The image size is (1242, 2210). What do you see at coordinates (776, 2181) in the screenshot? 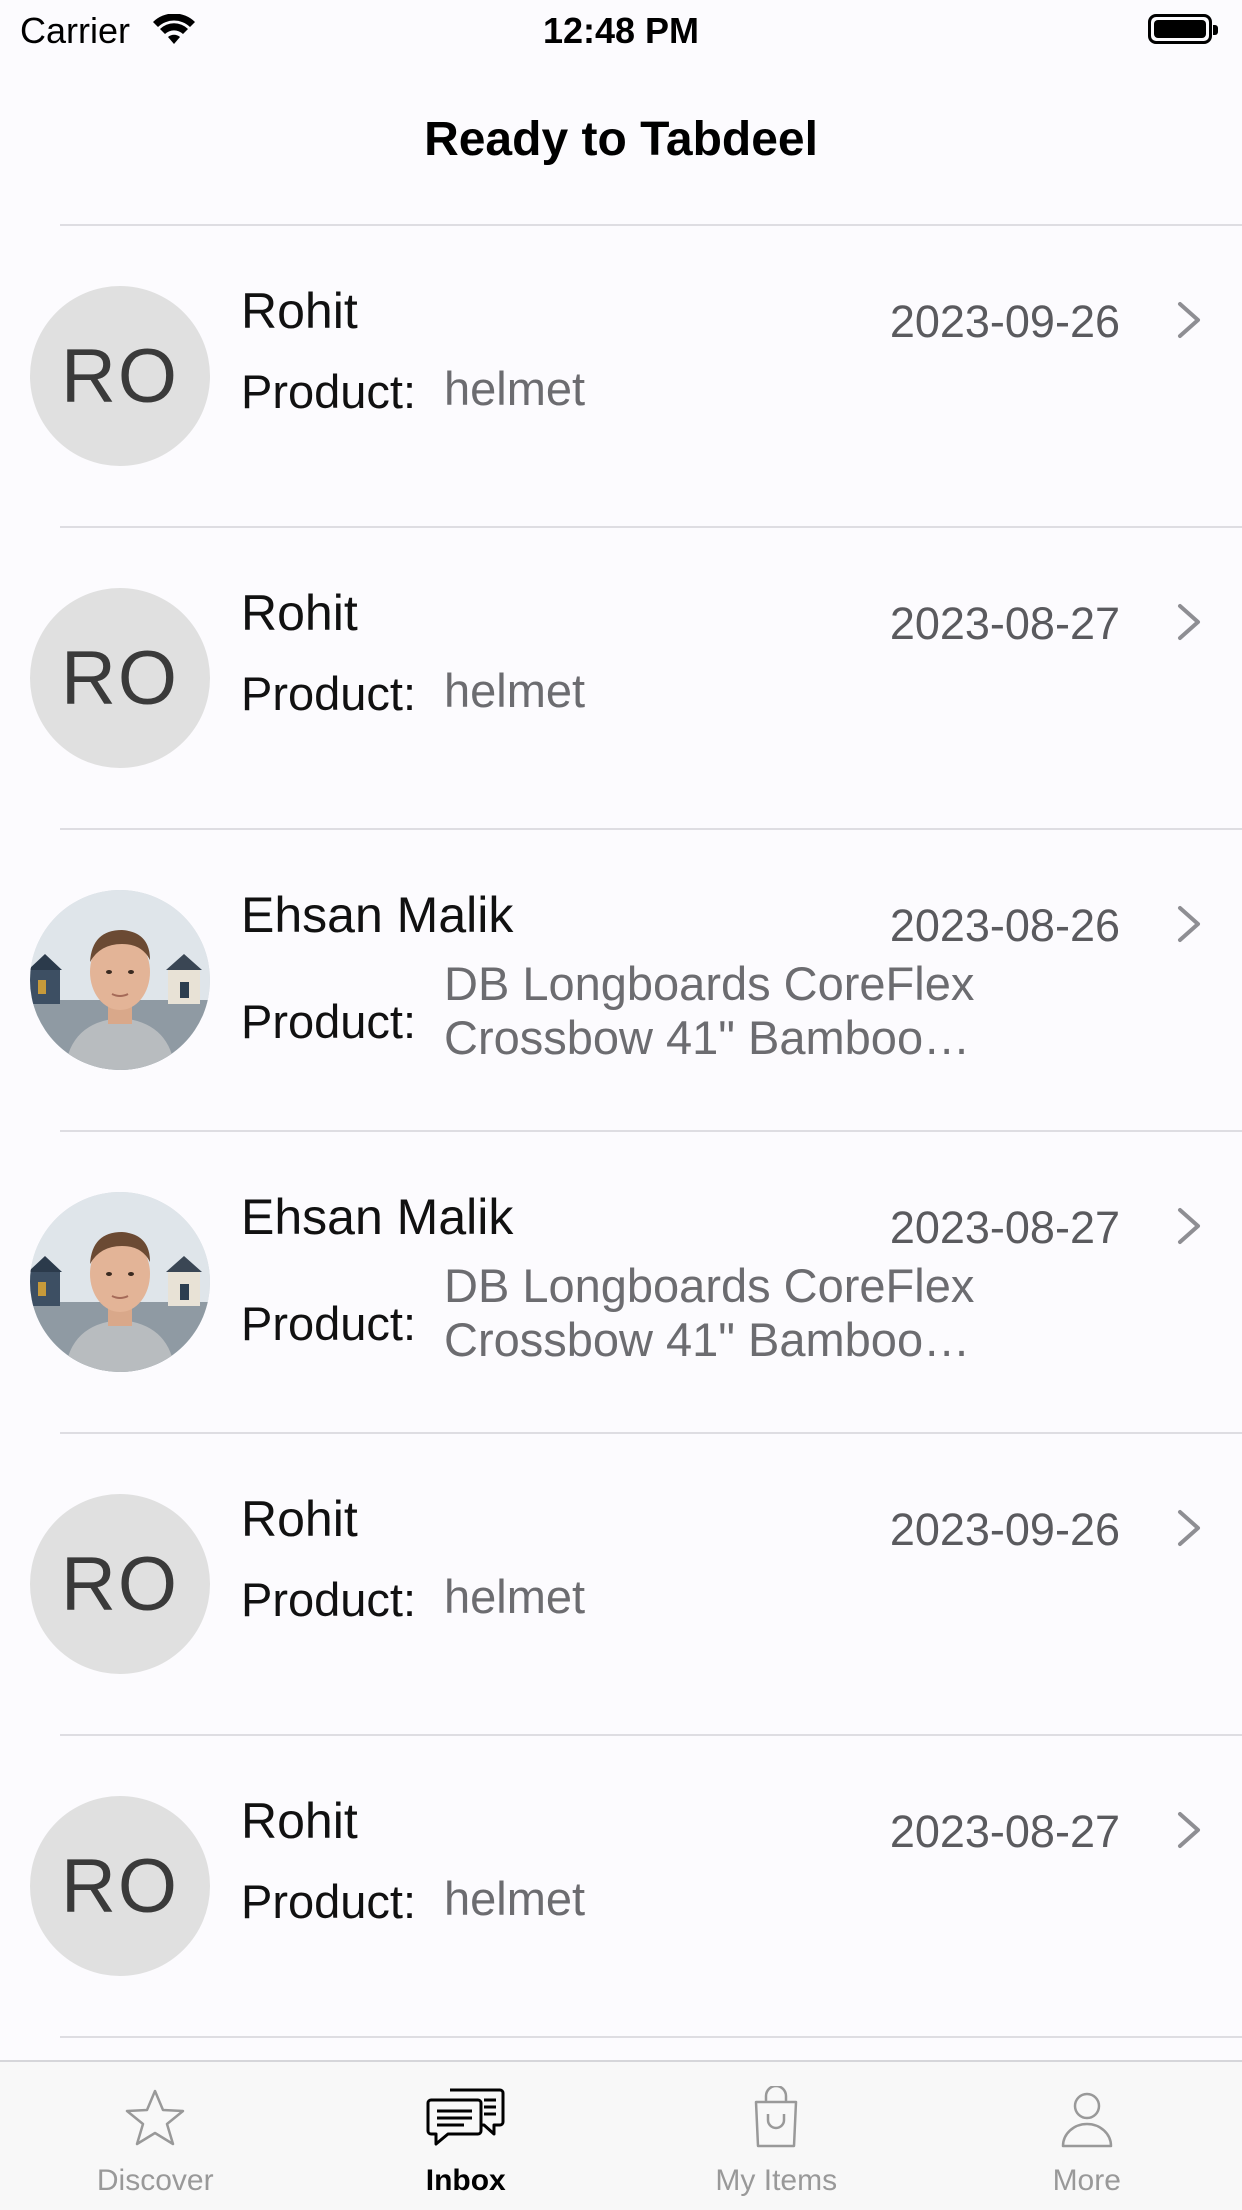
I see `tab-label: My Items` at bounding box center [776, 2181].